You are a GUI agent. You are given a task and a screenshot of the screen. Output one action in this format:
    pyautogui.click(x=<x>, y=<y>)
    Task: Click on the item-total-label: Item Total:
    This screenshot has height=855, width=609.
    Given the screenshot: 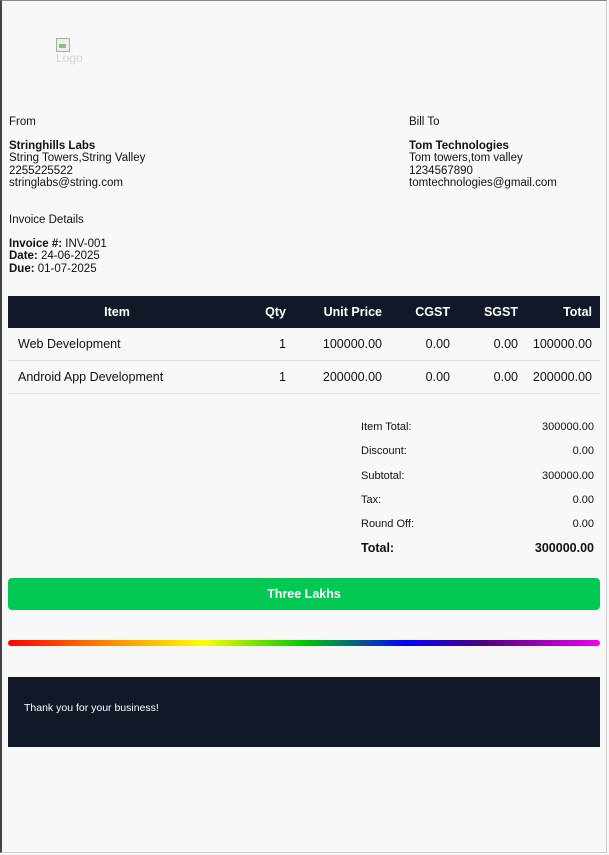 What is the action you would take?
    pyautogui.click(x=386, y=427)
    